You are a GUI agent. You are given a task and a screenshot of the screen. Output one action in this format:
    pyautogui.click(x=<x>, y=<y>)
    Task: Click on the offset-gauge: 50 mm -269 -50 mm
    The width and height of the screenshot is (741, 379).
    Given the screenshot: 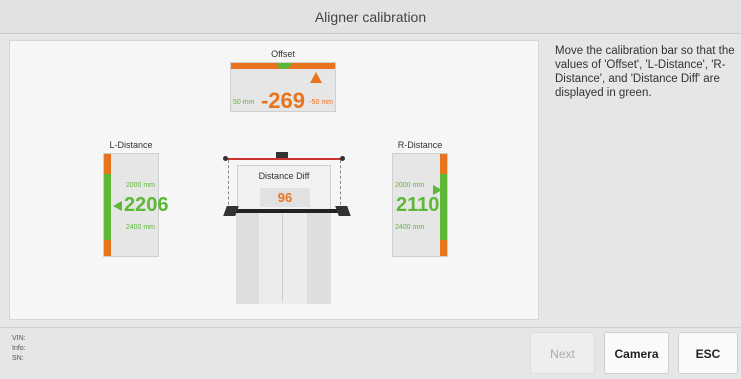 What is the action you would take?
    pyautogui.click(x=283, y=87)
    